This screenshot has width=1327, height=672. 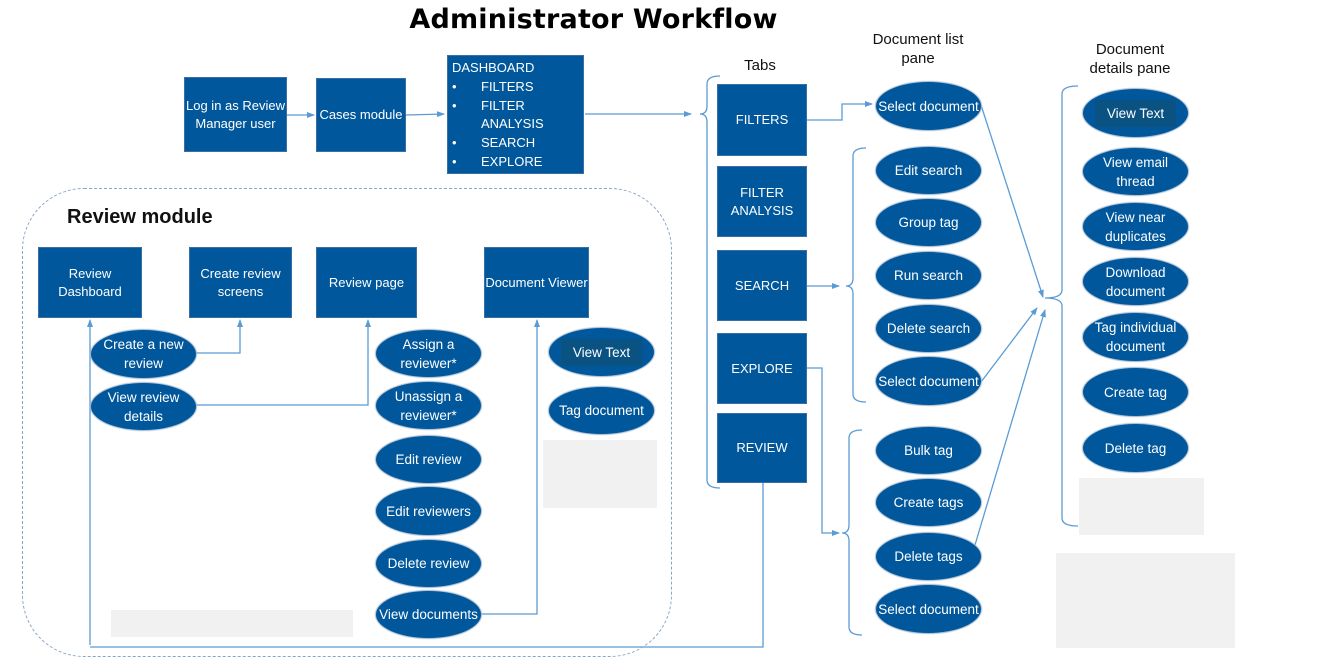 What do you see at coordinates (1061, 306) in the screenshot?
I see `details-pane-bracket` at bounding box center [1061, 306].